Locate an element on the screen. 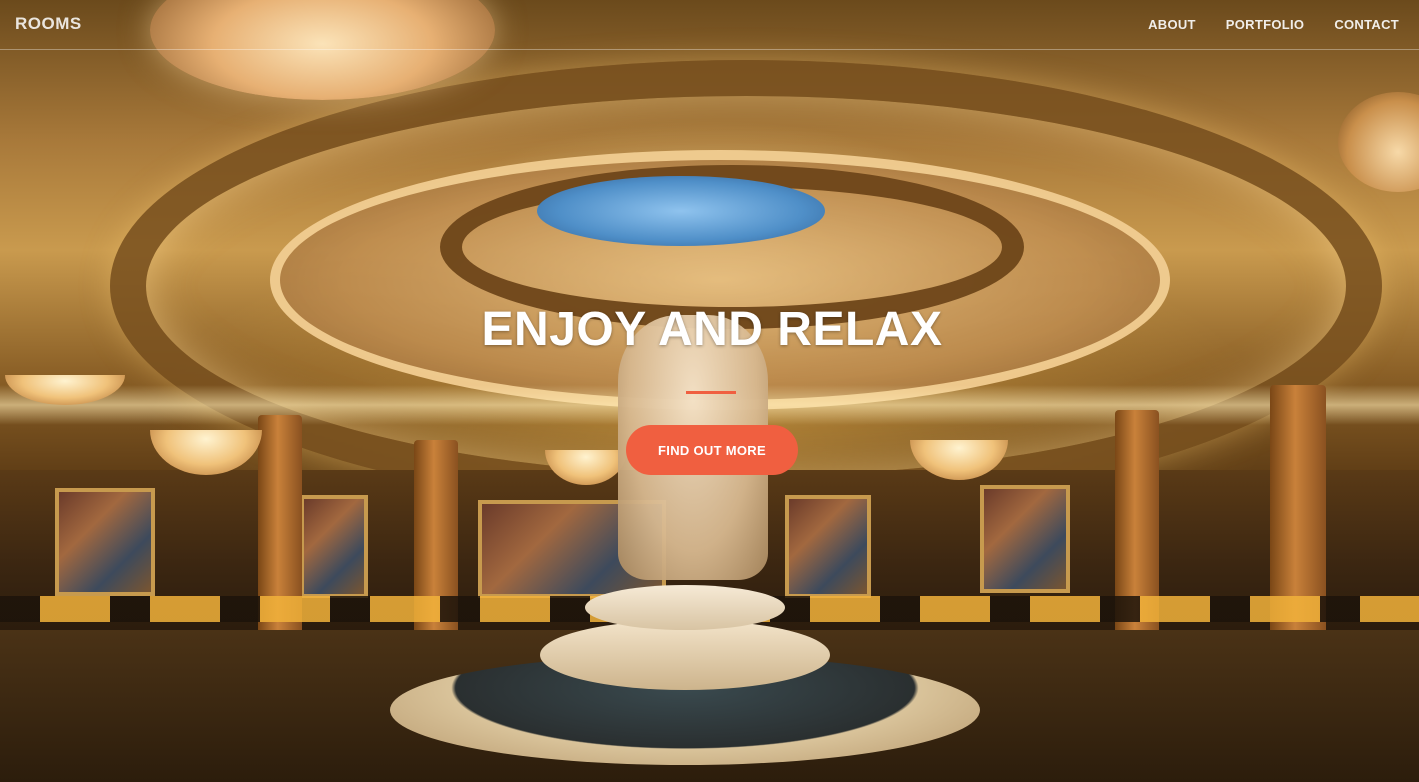 The width and height of the screenshot is (1419, 782). brand-logo-link: ROOMS is located at coordinates (48, 24).